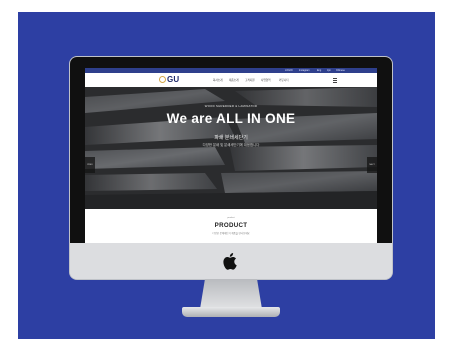 The width and height of the screenshot is (454, 349). Describe the element at coordinates (90, 165) in the screenshot. I see `slider-prev-button: PREV` at that location.